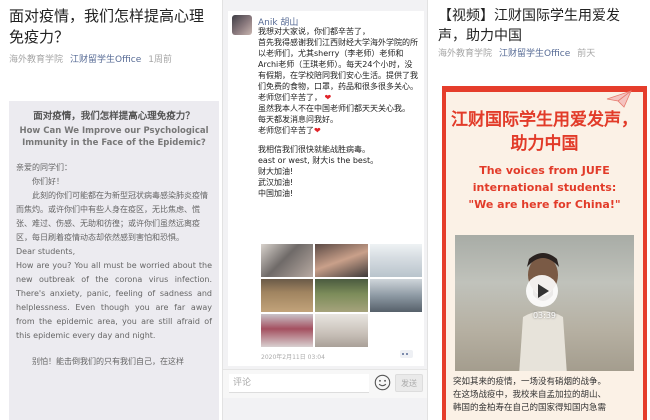 This screenshot has height=420, width=650. Describe the element at coordinates (160, 60) in the screenshot. I see `article-time: 1周前` at that location.